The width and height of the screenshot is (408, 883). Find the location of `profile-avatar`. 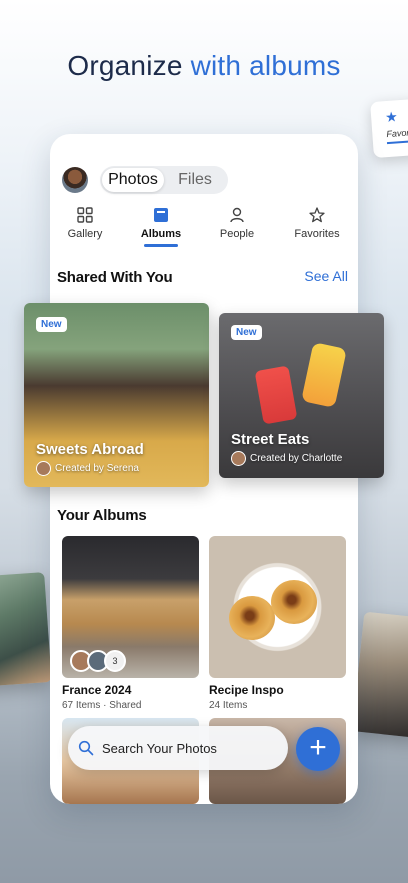

profile-avatar is located at coordinates (75, 180).